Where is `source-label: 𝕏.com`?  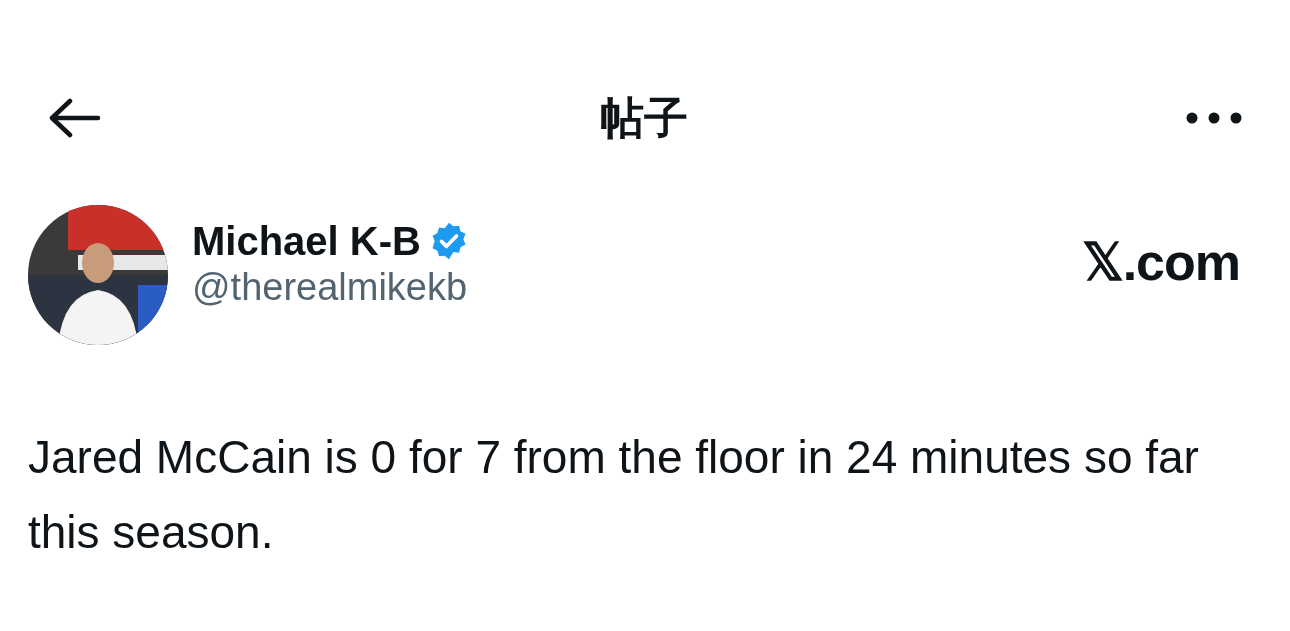 source-label: 𝕏.com is located at coordinates (1160, 262).